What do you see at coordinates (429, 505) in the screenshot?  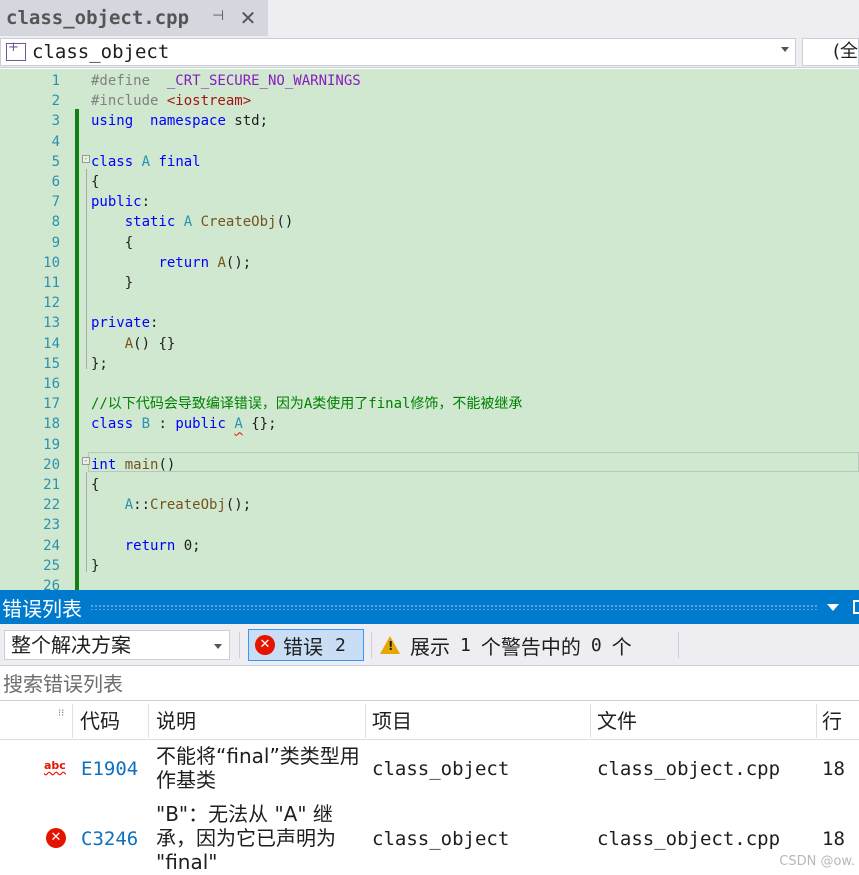 I see `code-line: 22 A::CreateObj();` at bounding box center [429, 505].